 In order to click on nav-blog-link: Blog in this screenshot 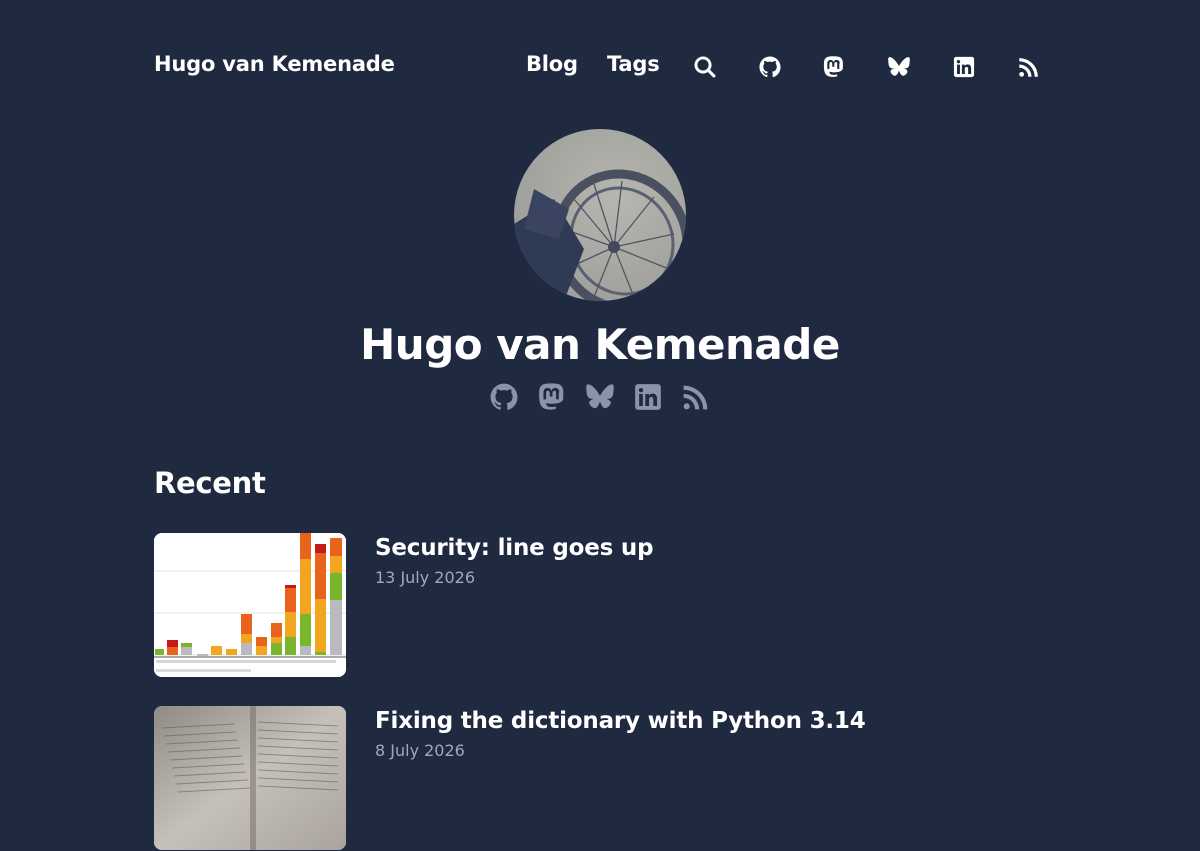, I will do `click(552, 64)`.